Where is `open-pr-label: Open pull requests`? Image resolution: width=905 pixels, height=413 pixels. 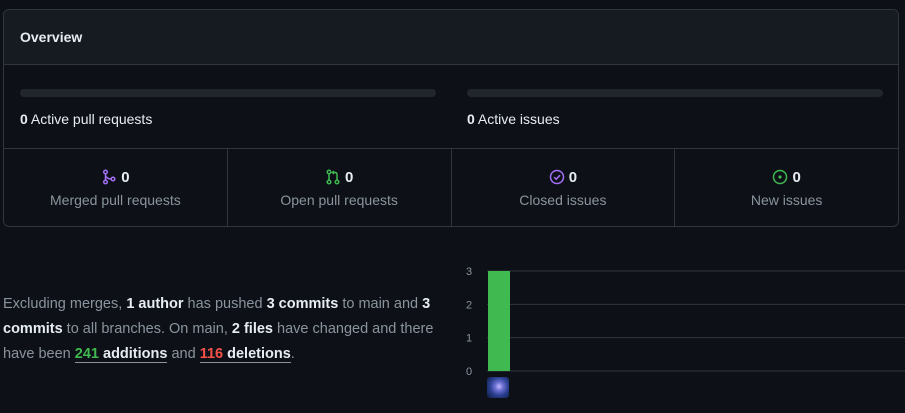 open-pr-label: Open pull requests is located at coordinates (339, 199).